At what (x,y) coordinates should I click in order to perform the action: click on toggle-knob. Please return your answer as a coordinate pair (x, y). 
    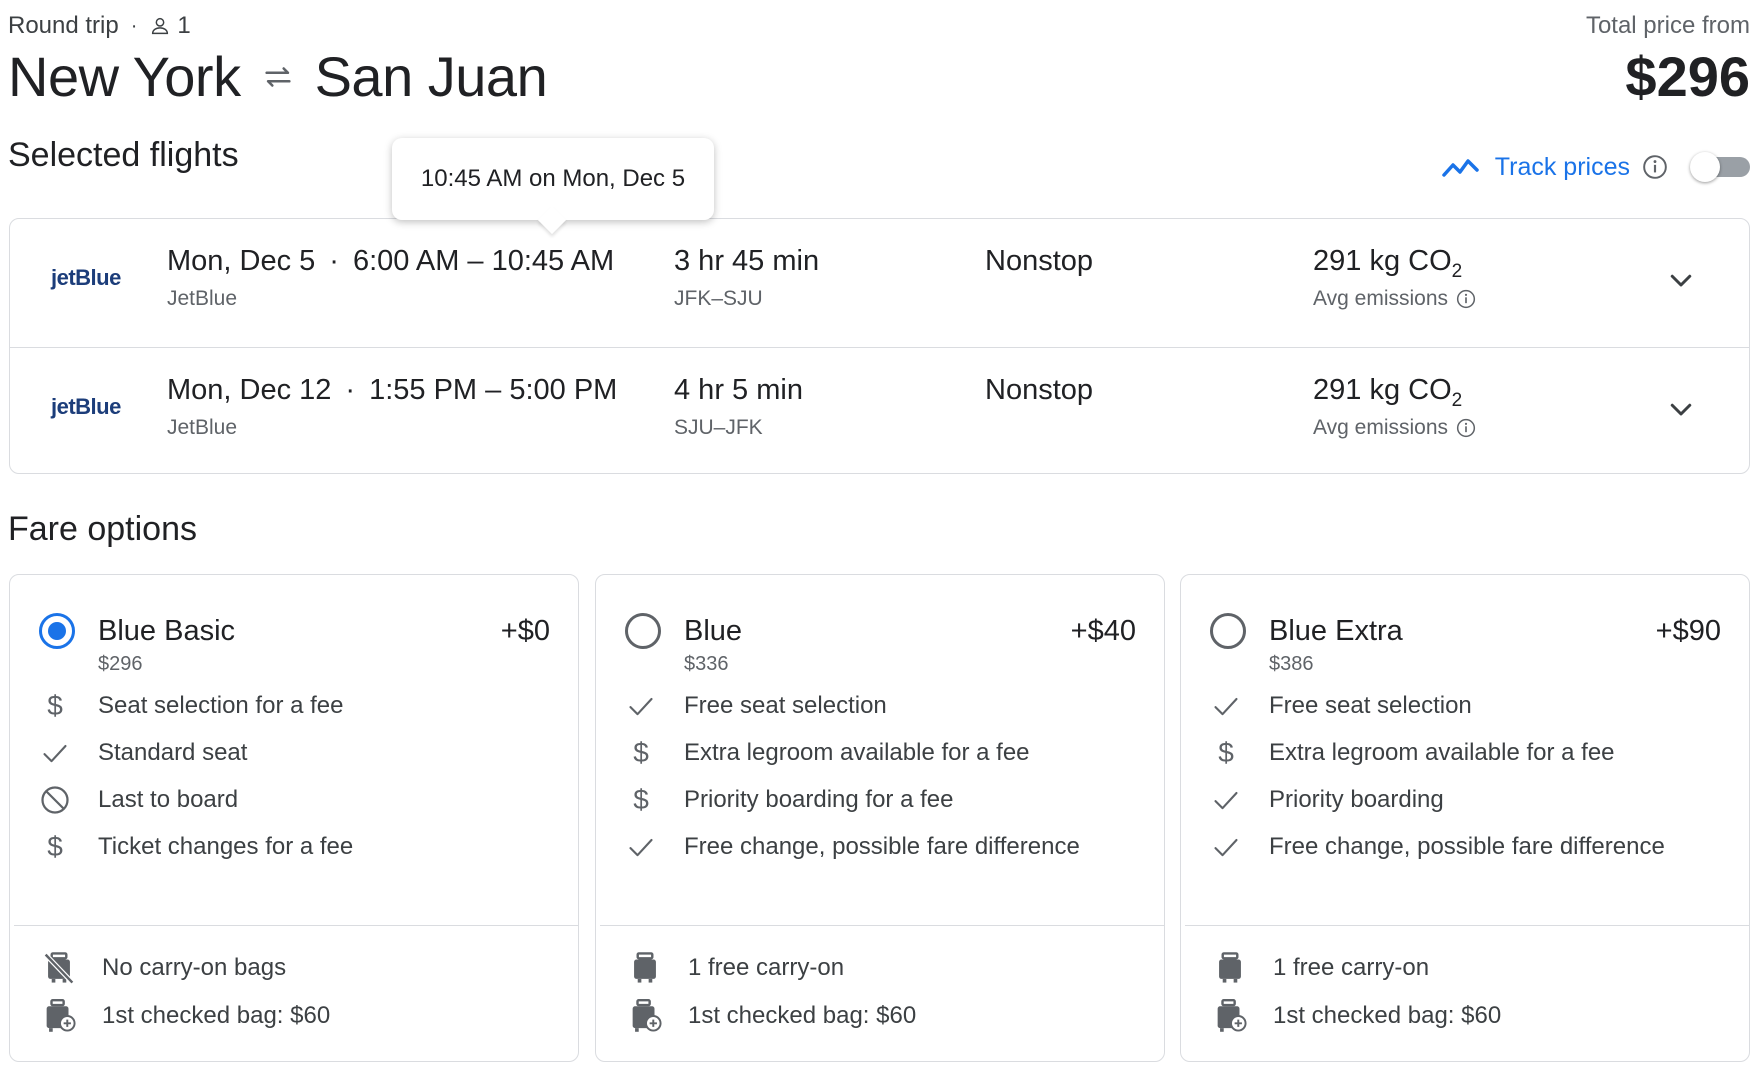
    Looking at the image, I should click on (1705, 167).